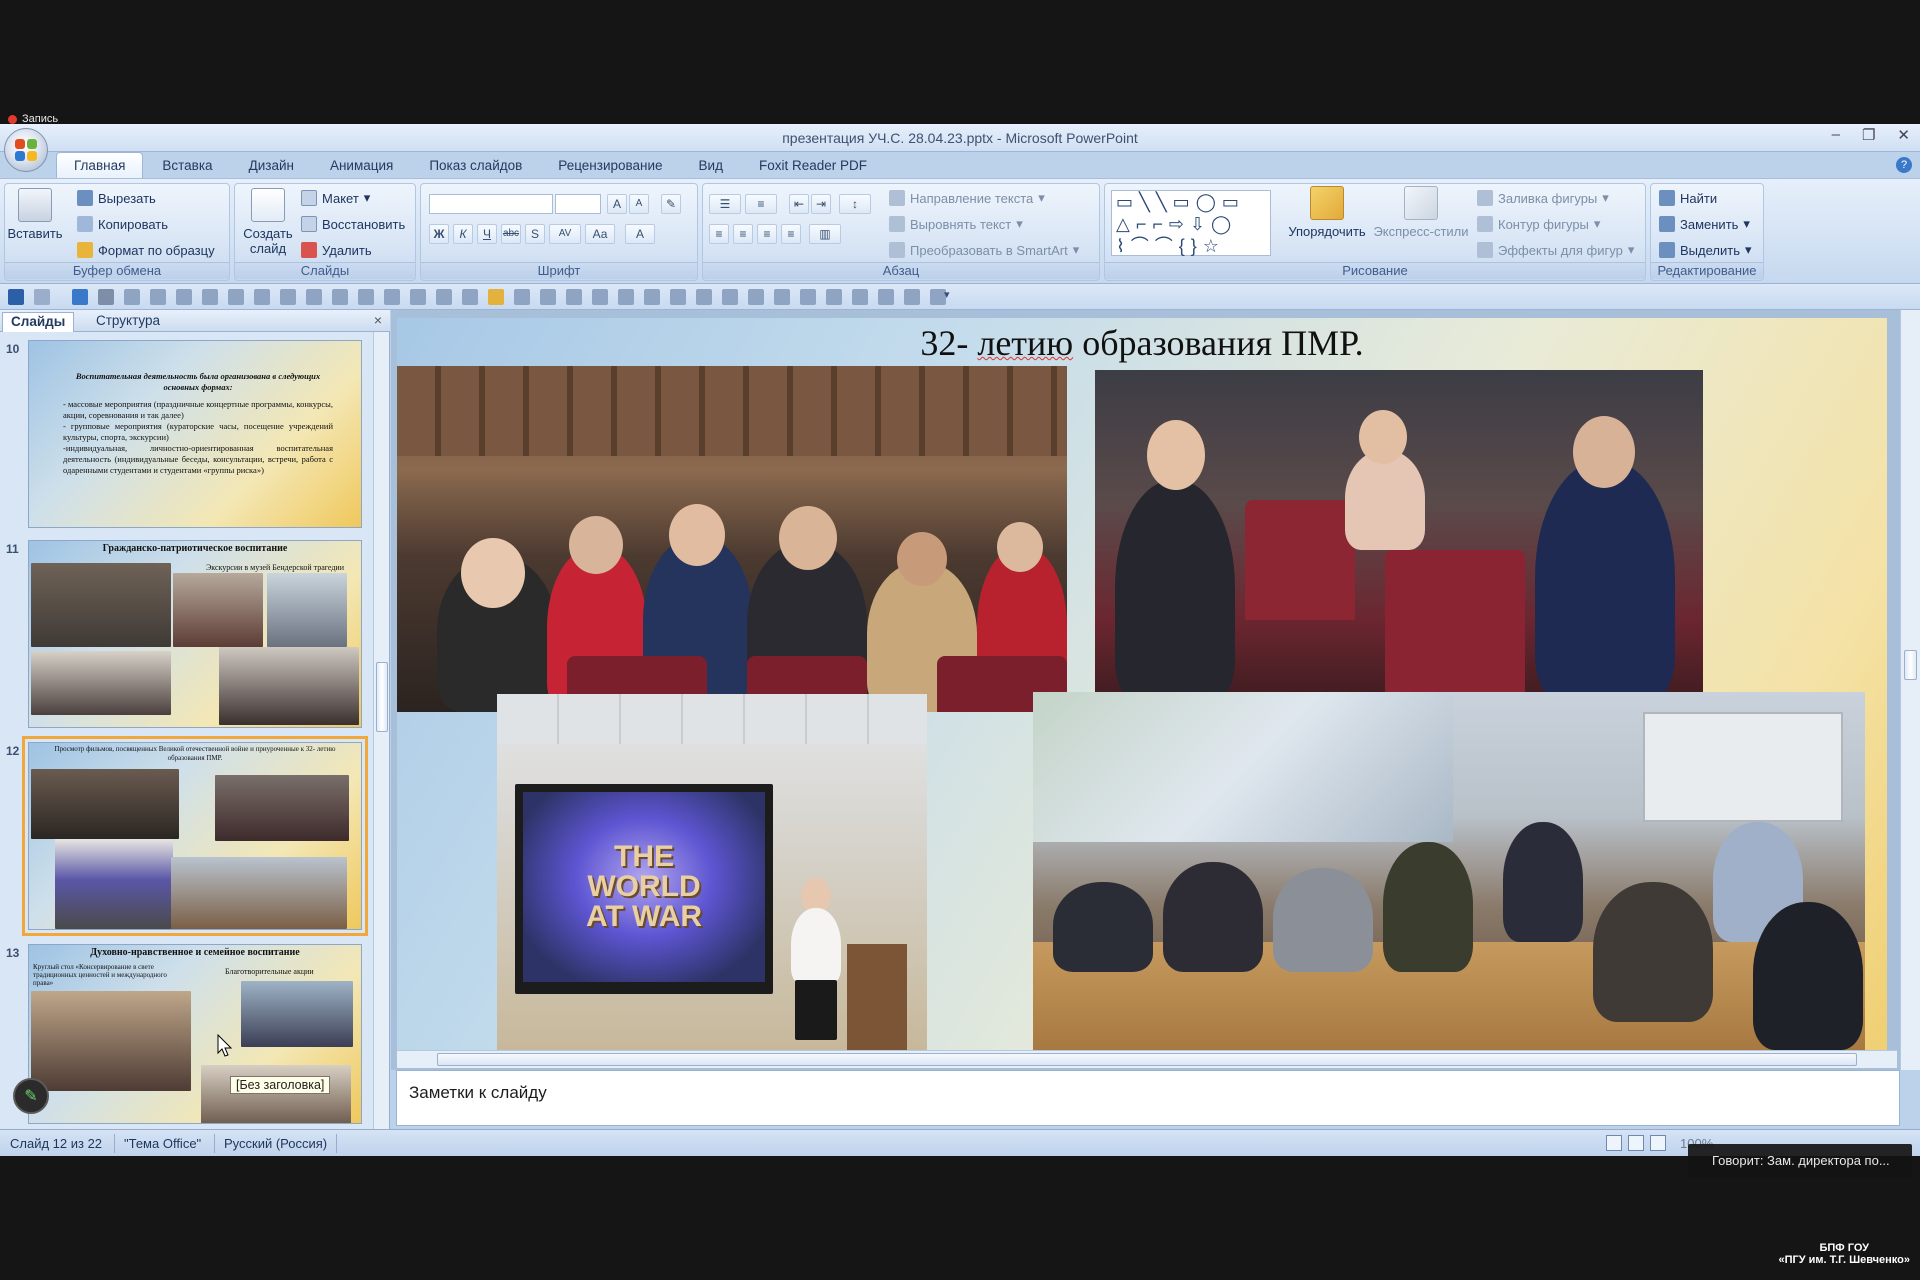 Image resolution: width=1920 pixels, height=1280 pixels. What do you see at coordinates (1910, 690) in the screenshot?
I see `slide-vertical-scrollbar` at bounding box center [1910, 690].